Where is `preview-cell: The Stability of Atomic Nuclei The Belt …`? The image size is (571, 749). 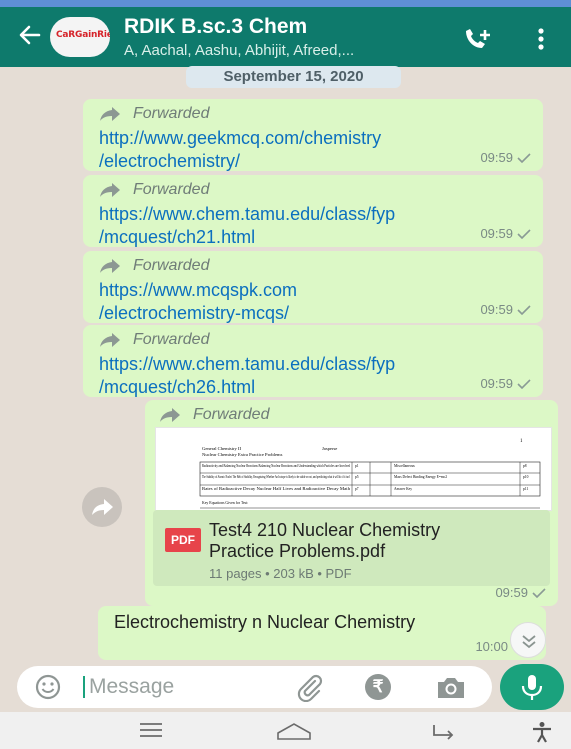
preview-cell: The Stability of Atomic Nuclei The Belt … is located at coordinates (276, 477).